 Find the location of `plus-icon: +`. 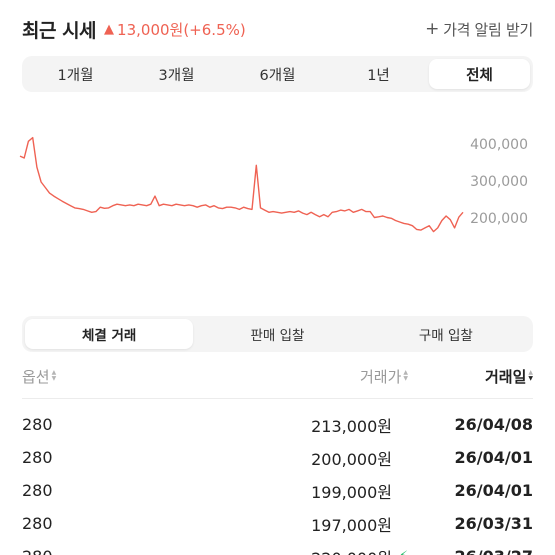

plus-icon: + is located at coordinates (432, 29).